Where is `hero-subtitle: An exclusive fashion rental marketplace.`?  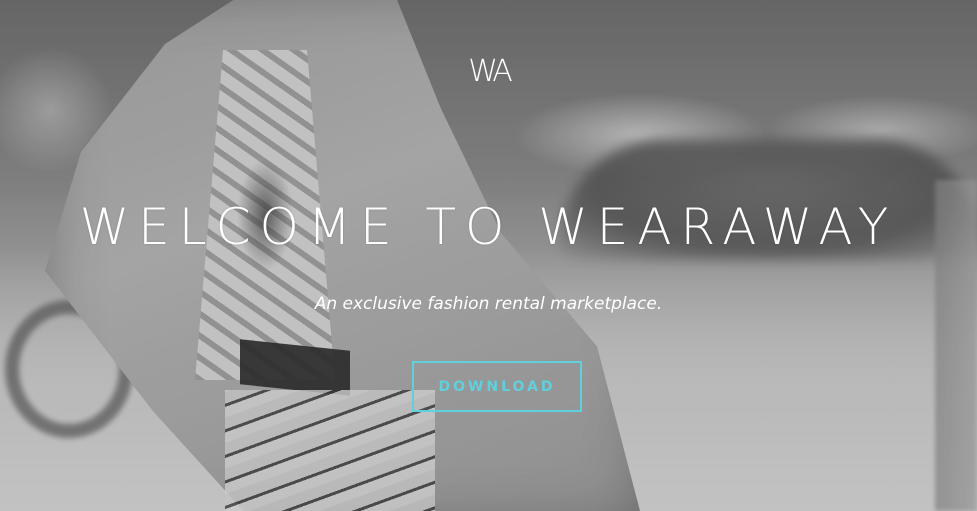
hero-subtitle: An exclusive fashion rental marketplace. is located at coordinates (488, 304).